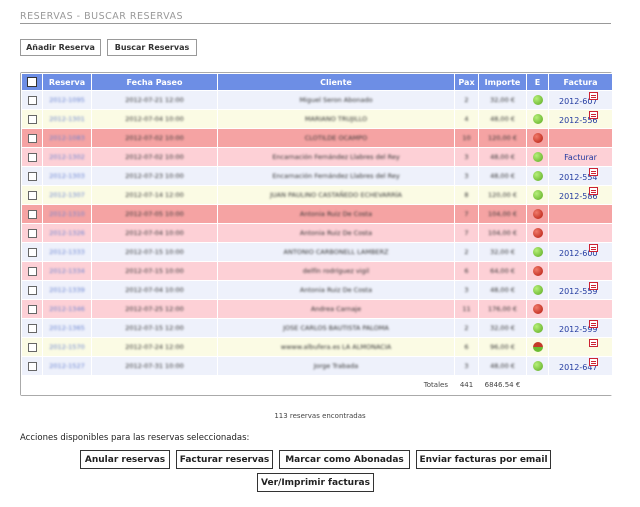 Image resolution: width=640 pixels, height=507 pixels. Describe the element at coordinates (66, 271) in the screenshot. I see `reservation-link: 2012-1334` at that location.